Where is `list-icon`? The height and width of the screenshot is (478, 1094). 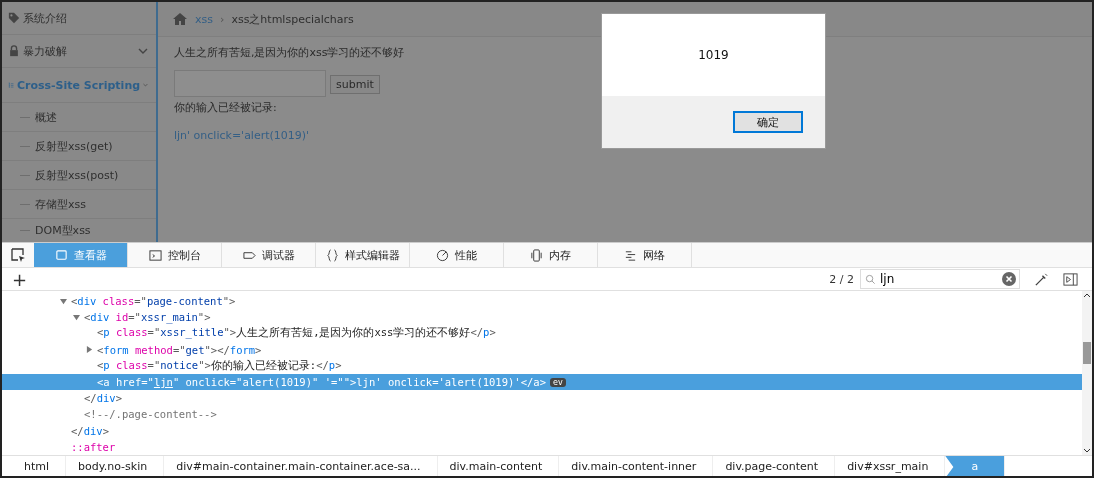 list-icon is located at coordinates (11, 85).